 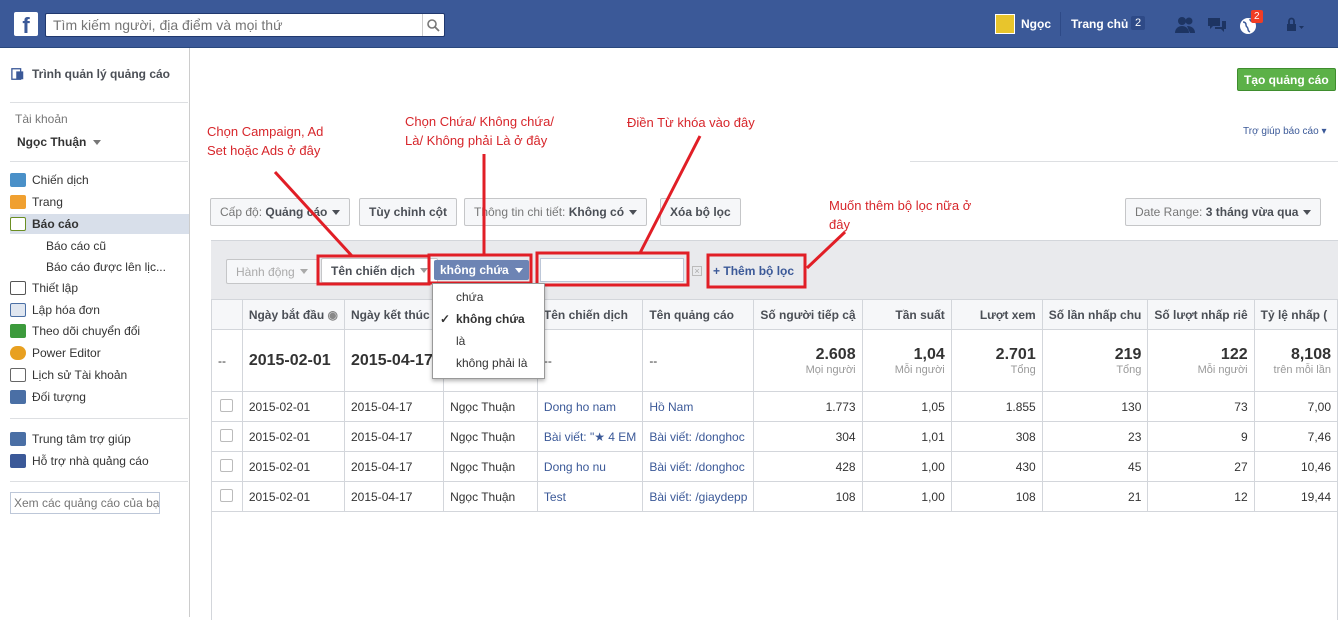 I want to click on summary-unit: Tổng, so click(x=1129, y=369).